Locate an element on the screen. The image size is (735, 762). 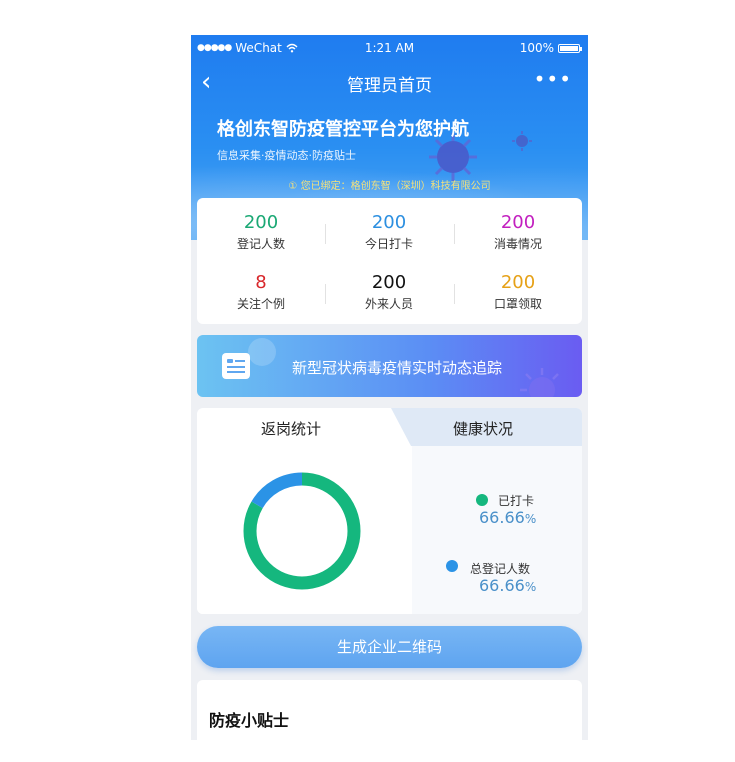
battery-icon is located at coordinates (570, 48).